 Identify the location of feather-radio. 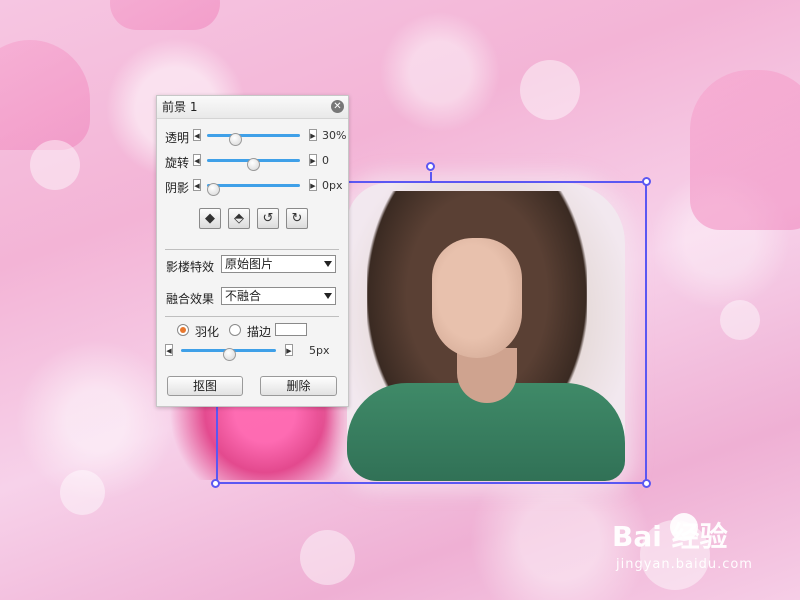
(183, 330).